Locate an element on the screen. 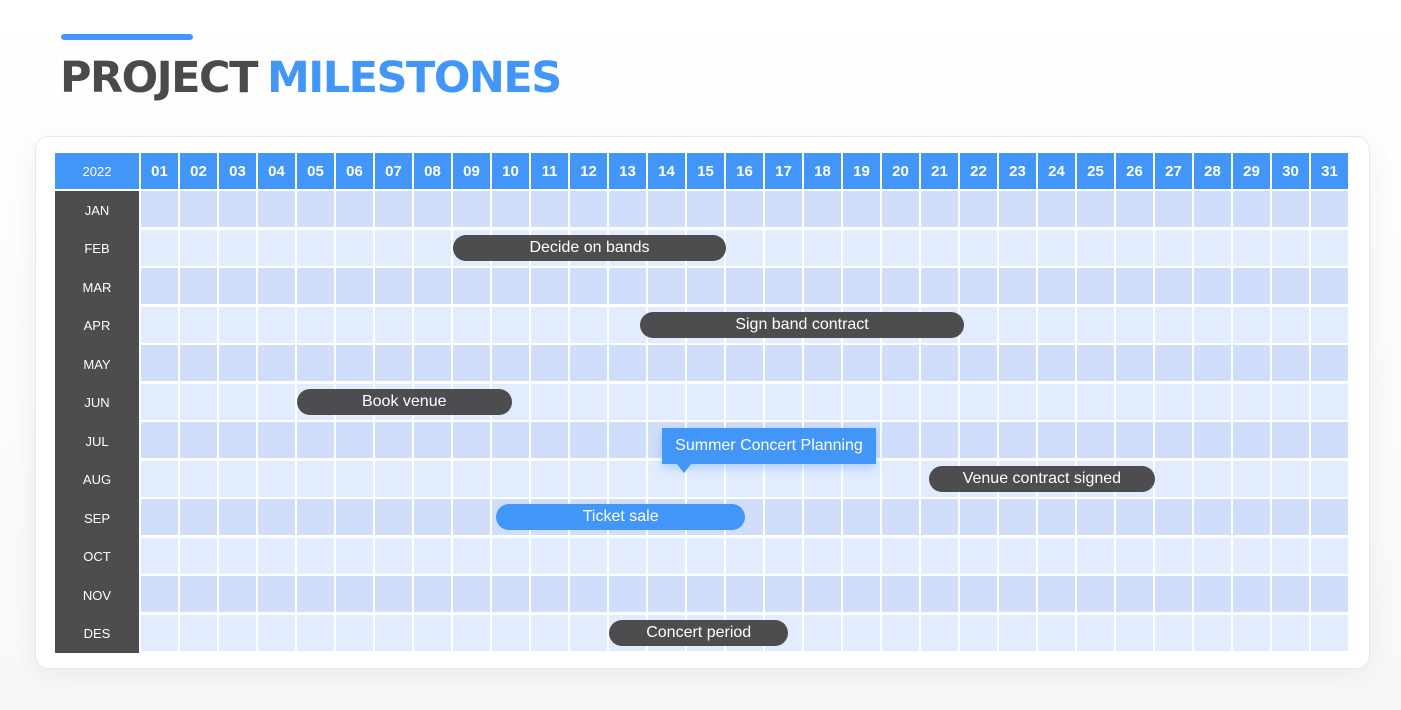 The width and height of the screenshot is (1401, 710). milestone-bar-sign-band-contract: Sign band contract is located at coordinates (802, 324).